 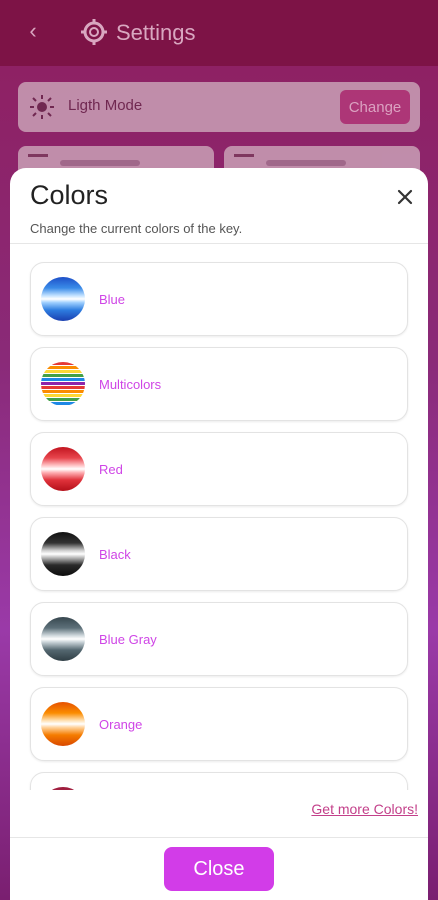 I want to click on change-mode-button: Change, so click(x=375, y=107).